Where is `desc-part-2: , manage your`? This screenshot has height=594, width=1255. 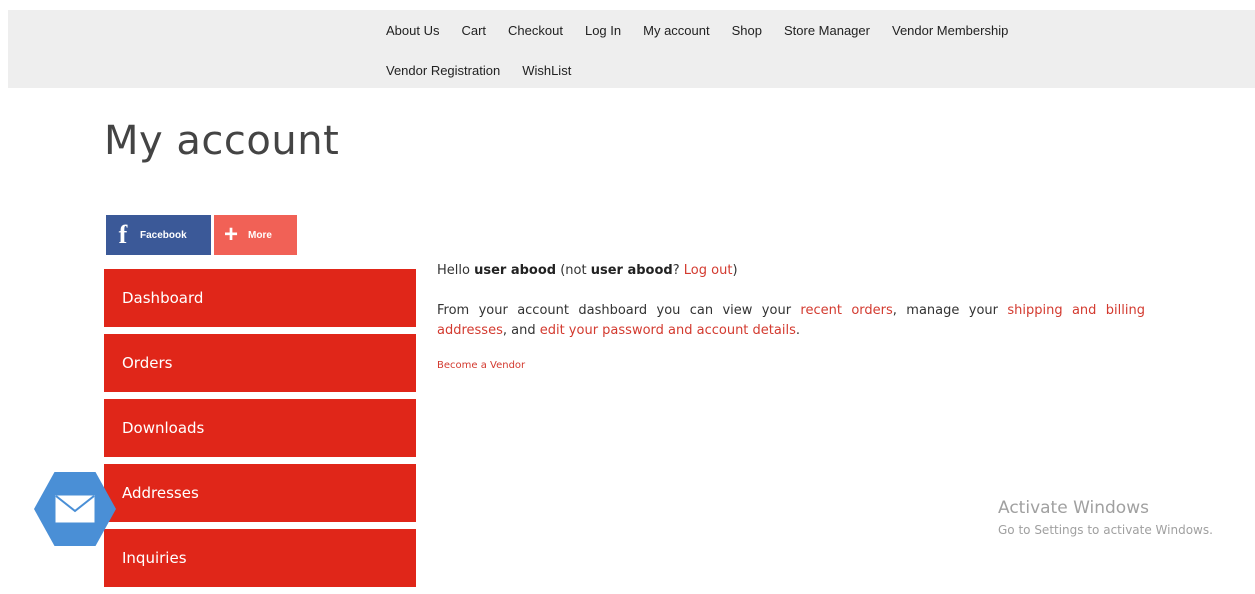 desc-part-2: , manage your is located at coordinates (950, 310).